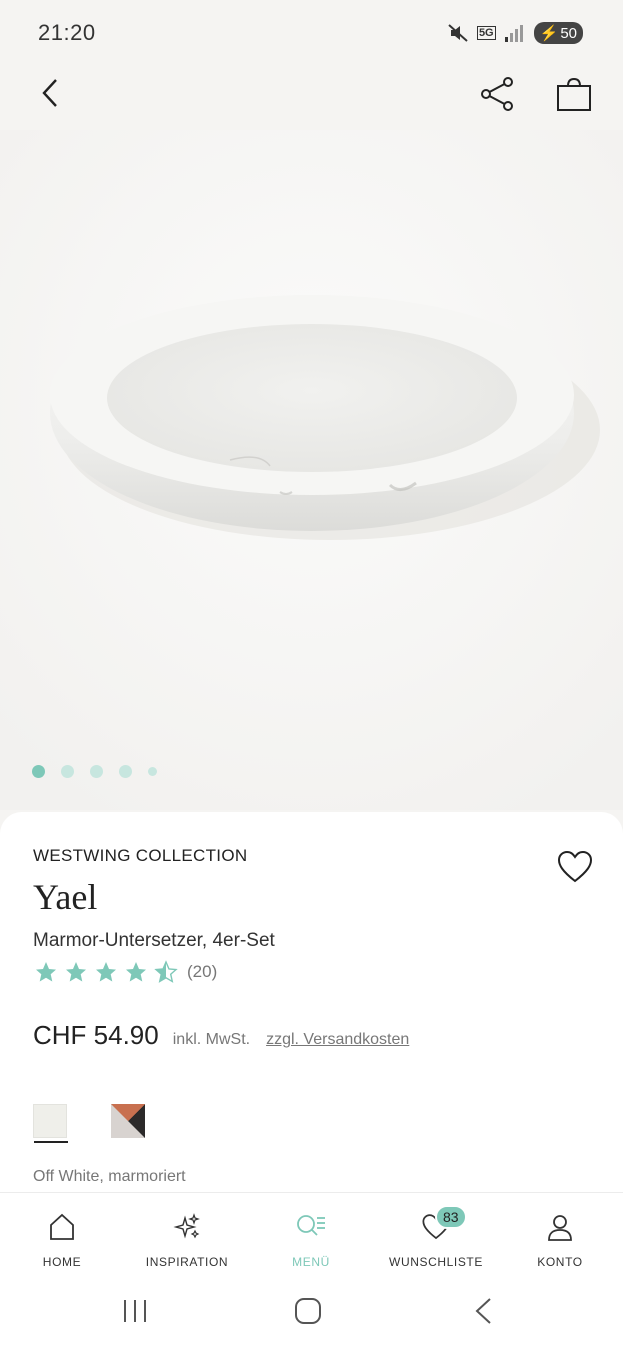 Image resolution: width=623 pixels, height=1350 pixels. Describe the element at coordinates (154, 940) in the screenshot. I see `product-subtitle: Marmor-Untersetzer, 4er-Set` at that location.